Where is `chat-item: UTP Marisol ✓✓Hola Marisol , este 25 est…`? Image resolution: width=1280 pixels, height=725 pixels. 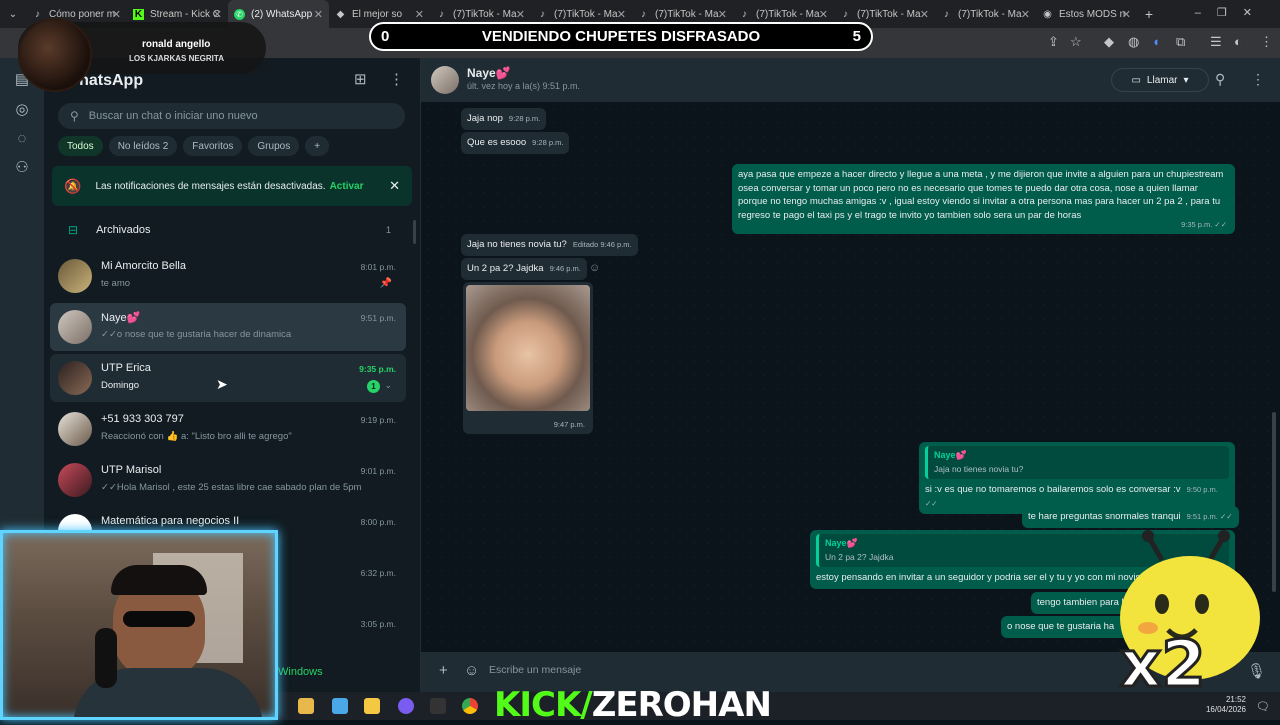 chat-item: UTP Marisol ✓✓Hola Marisol , este 25 est… is located at coordinates (228, 480).